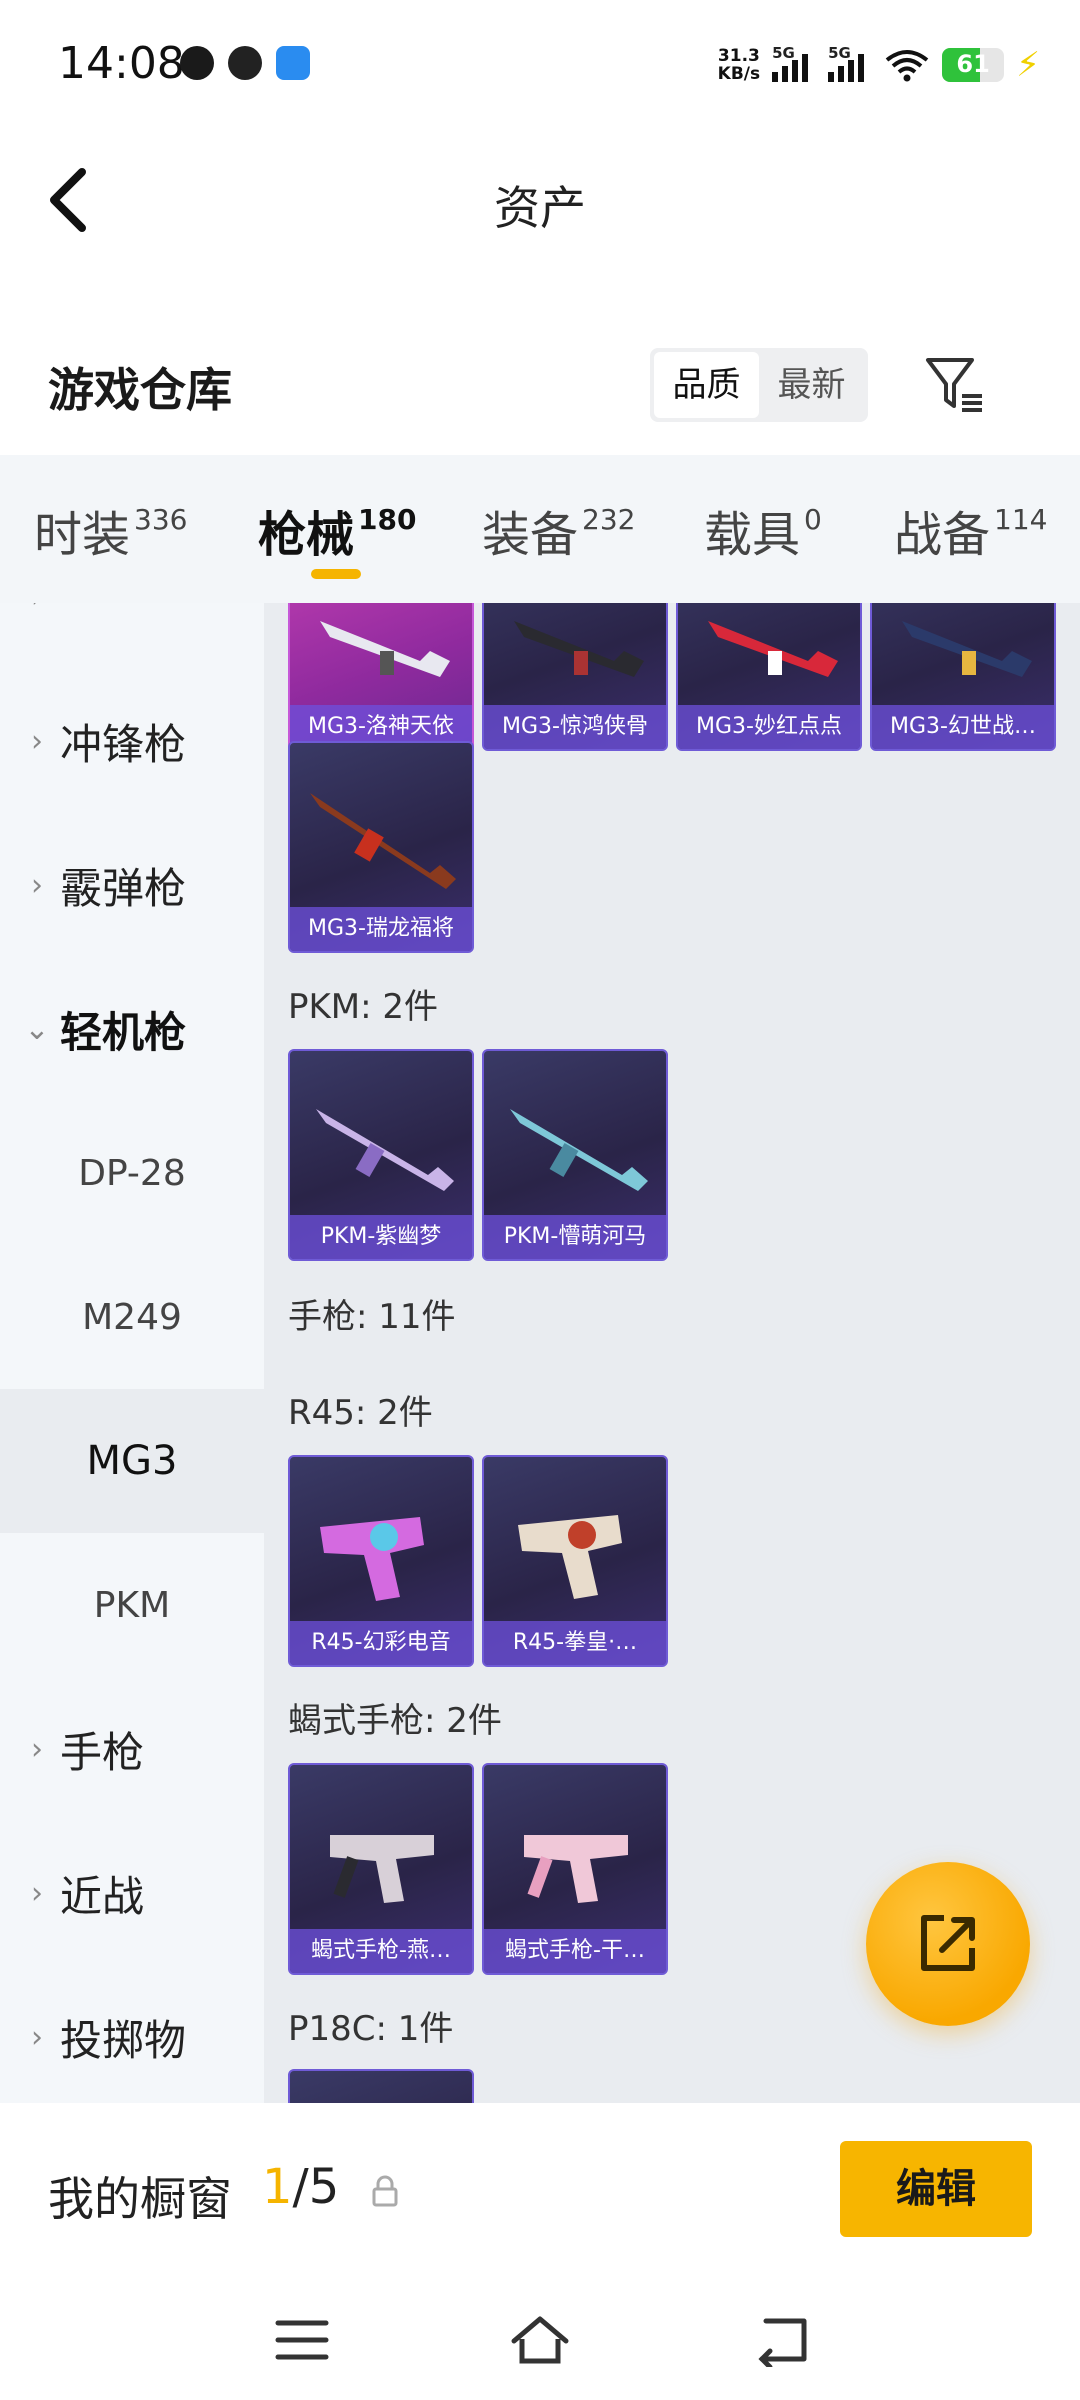  What do you see at coordinates (540, 208) in the screenshot?
I see `page-title: 资产` at bounding box center [540, 208].